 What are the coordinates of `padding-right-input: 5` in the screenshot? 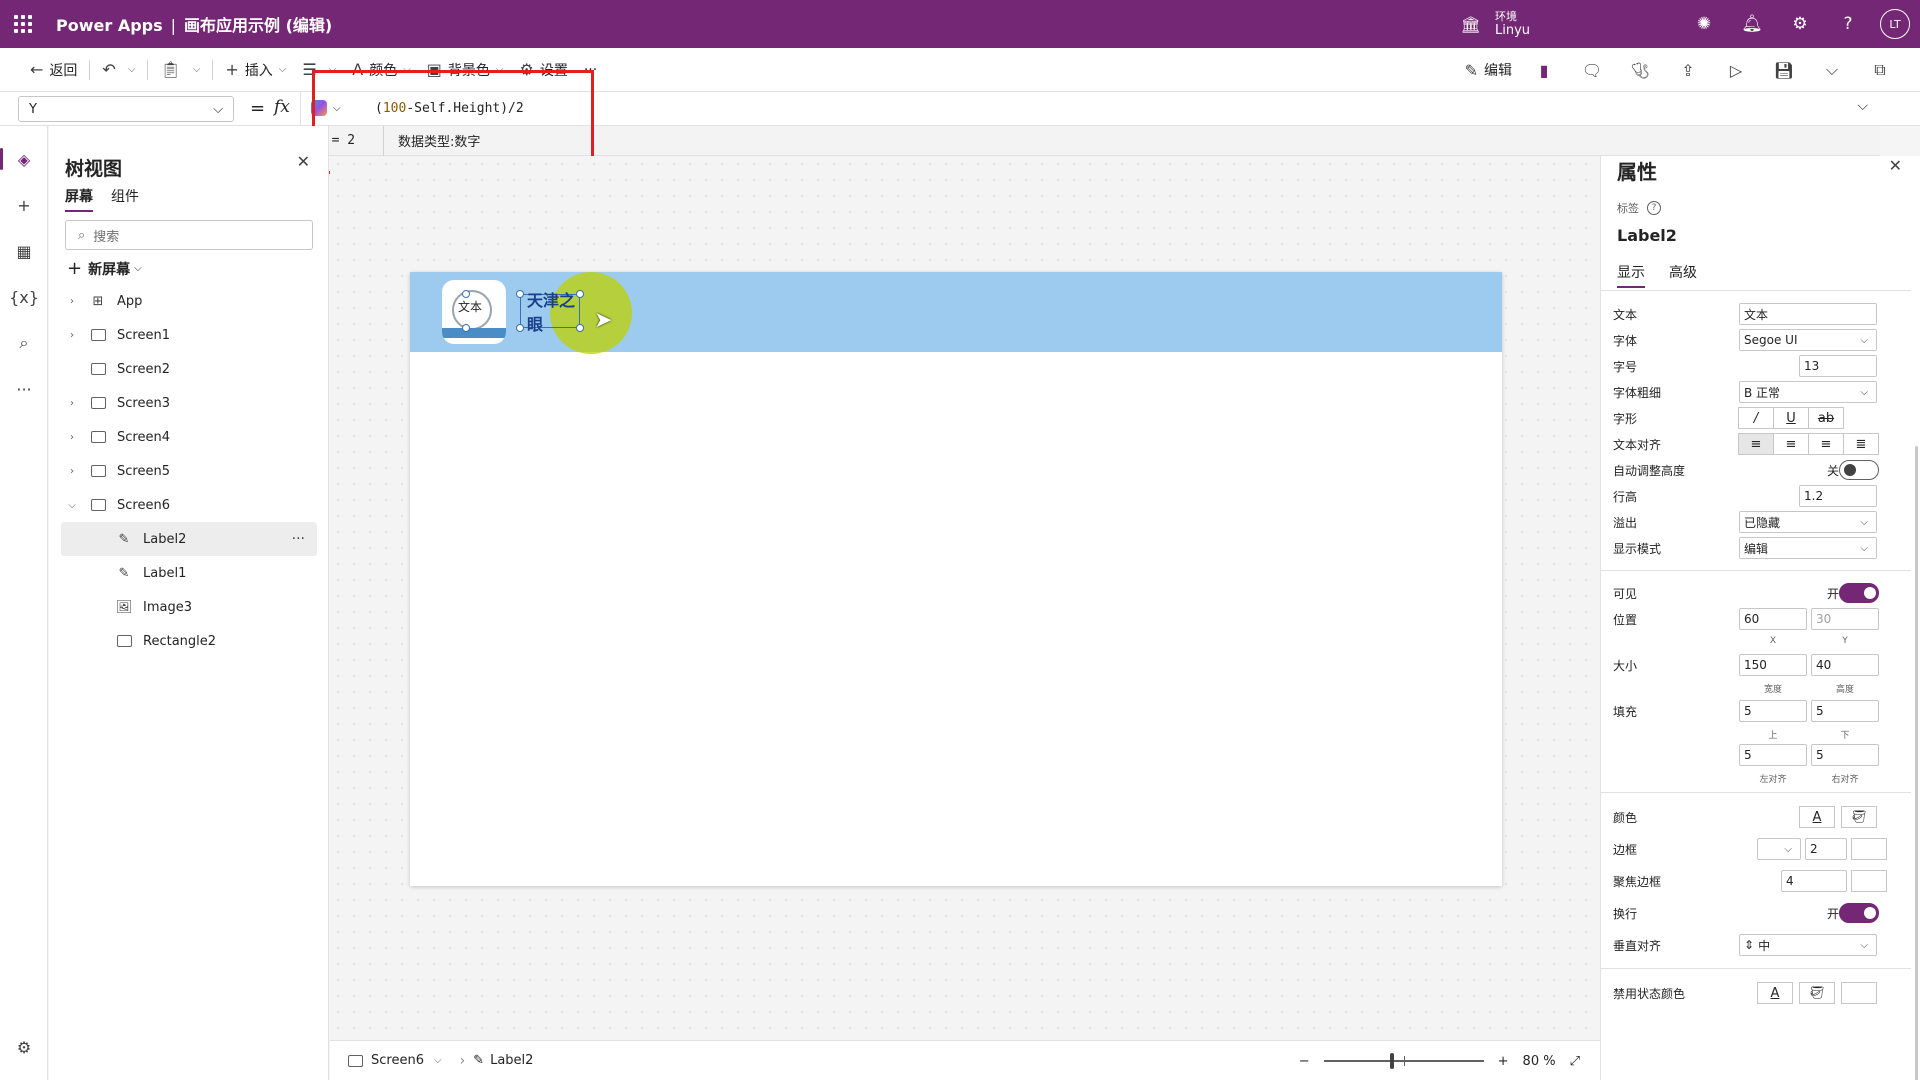 It's located at (1845, 755).